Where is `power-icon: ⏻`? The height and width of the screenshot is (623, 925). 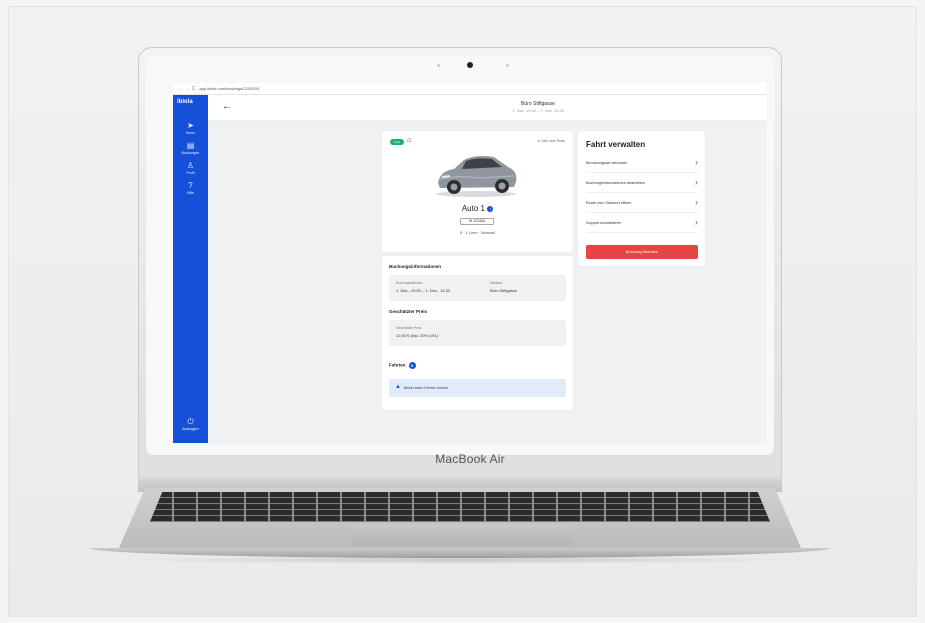 power-icon: ⏻ is located at coordinates (190, 421).